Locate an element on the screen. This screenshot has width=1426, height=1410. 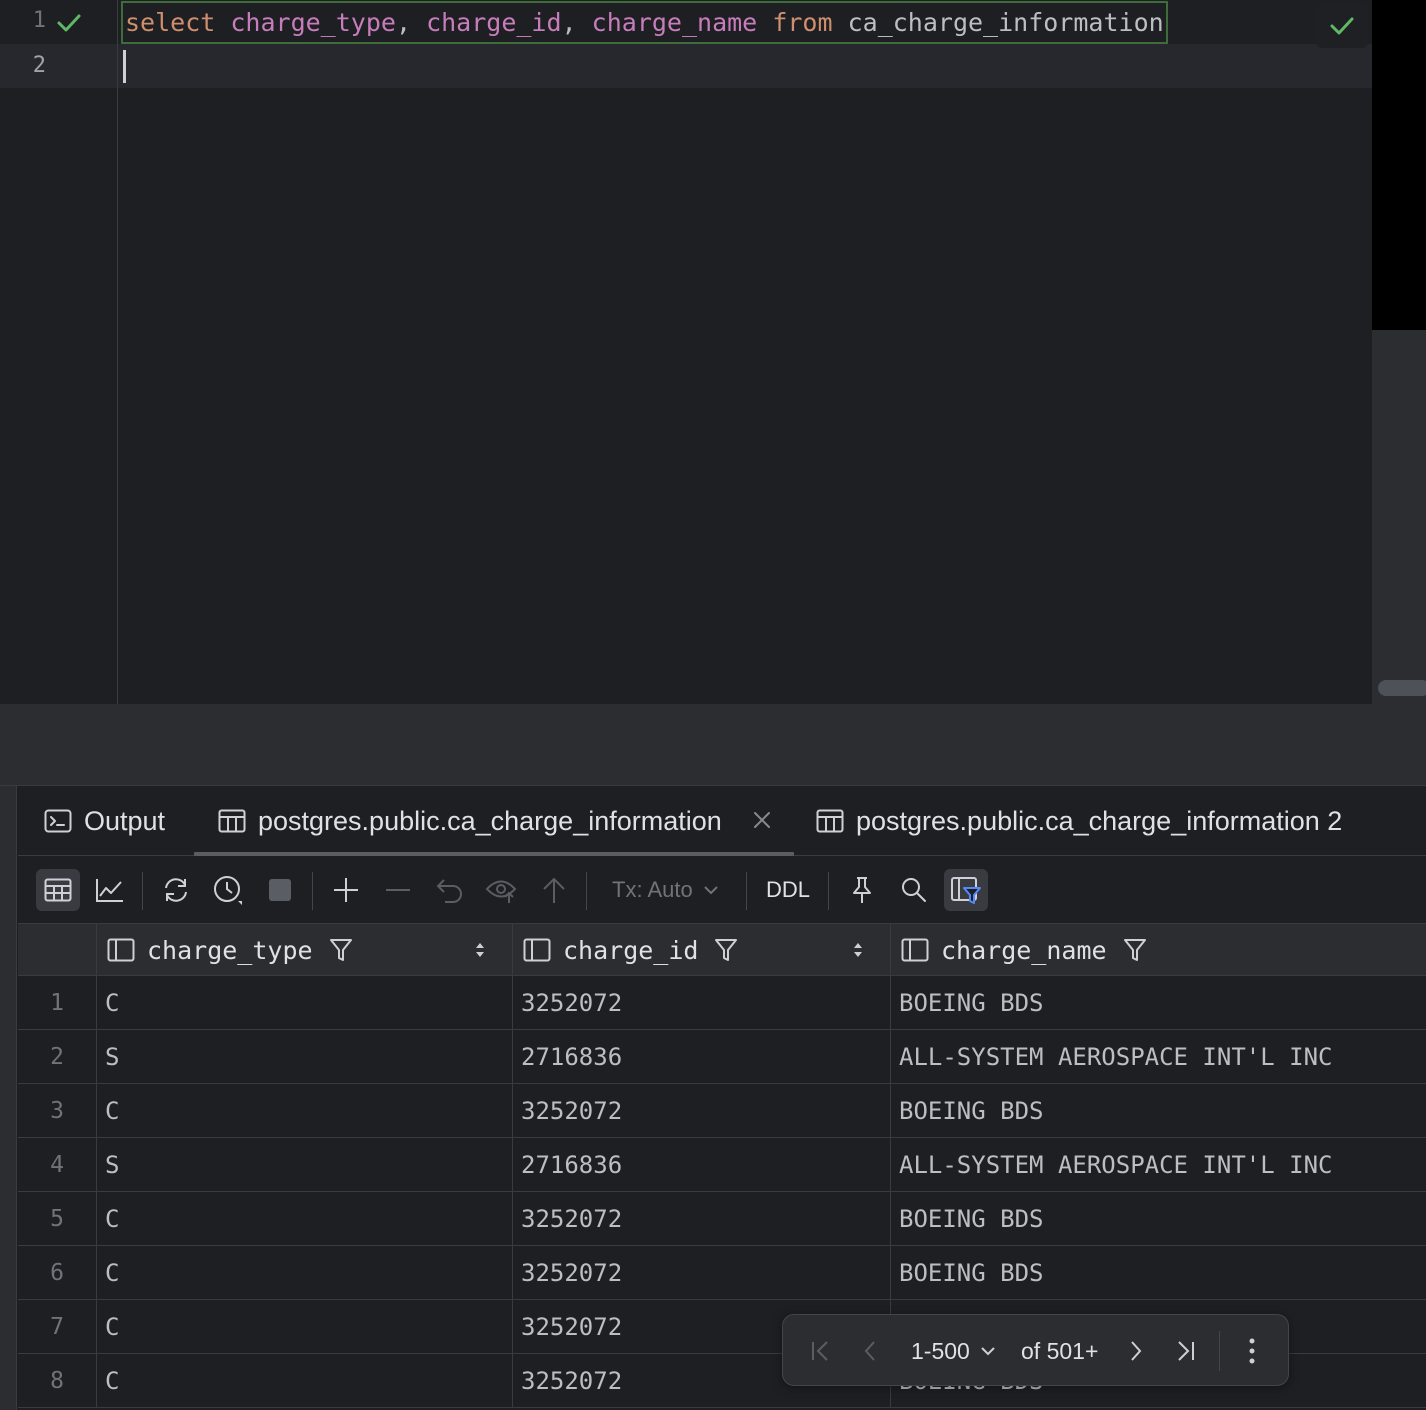
submit-button is located at coordinates (554, 890).